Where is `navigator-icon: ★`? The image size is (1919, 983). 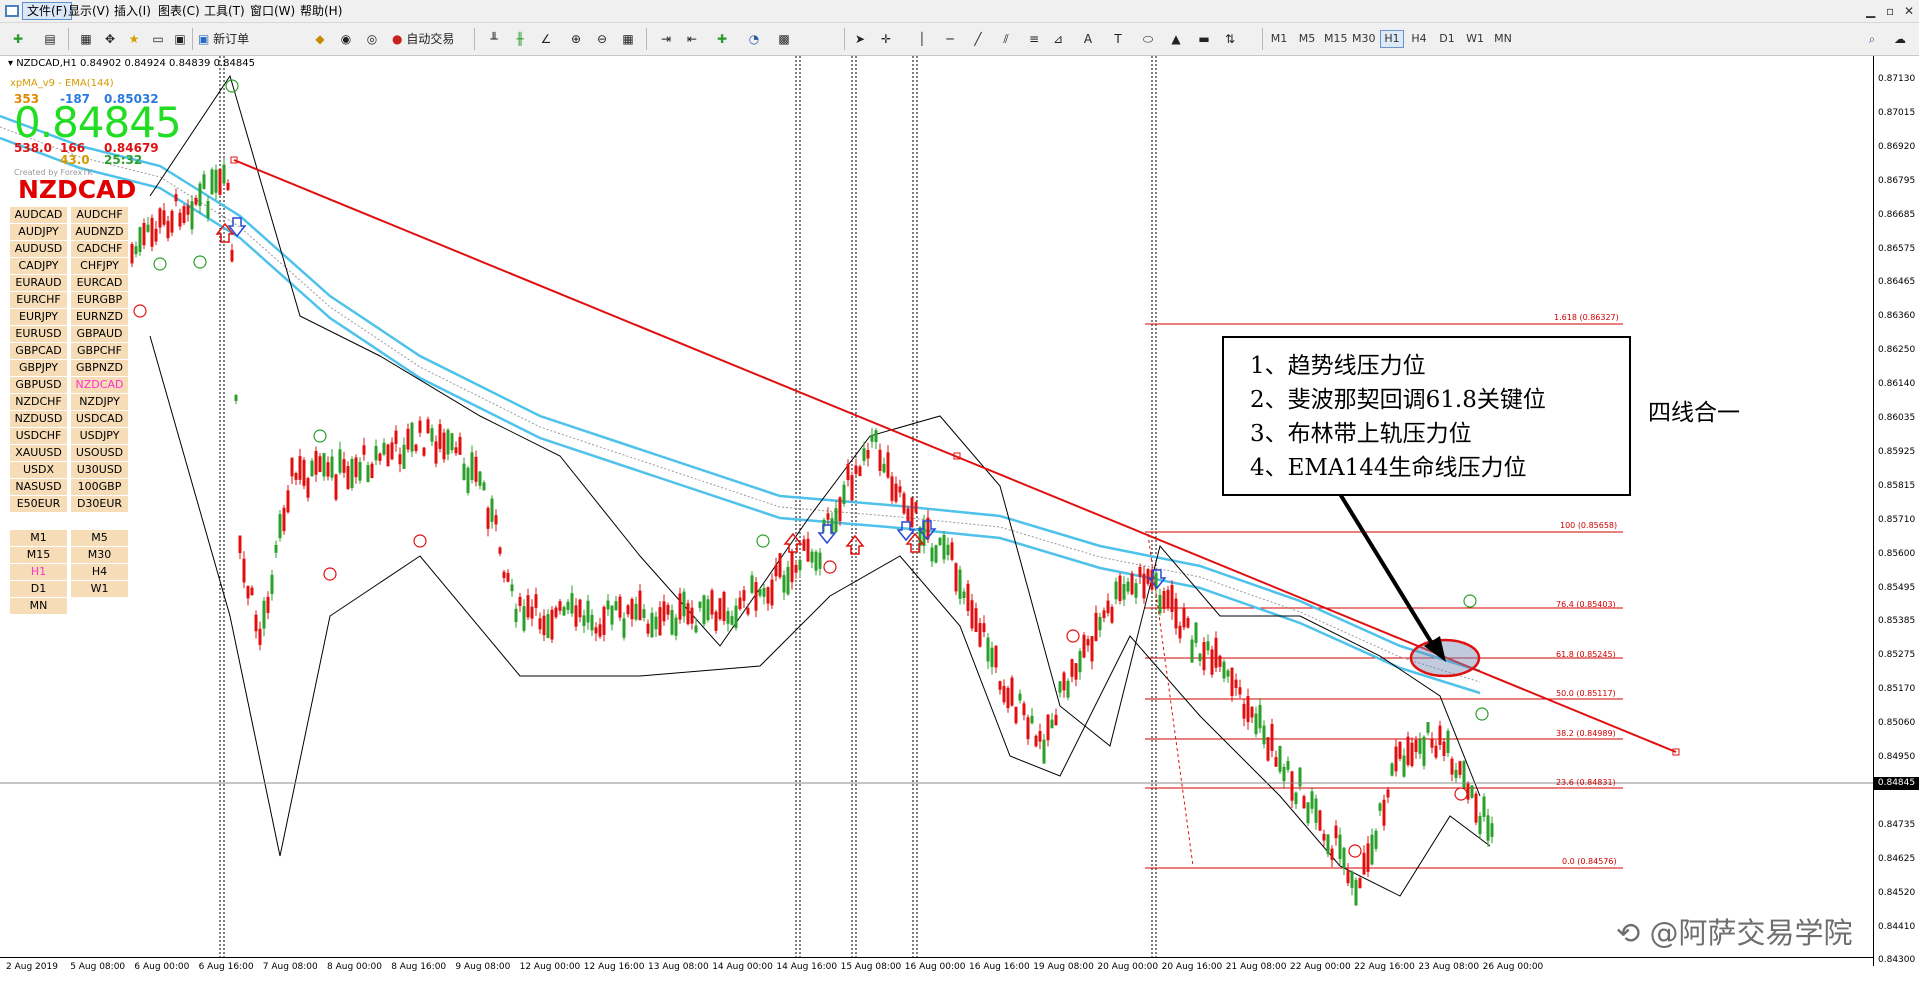
navigator-icon: ★ is located at coordinates (134, 39).